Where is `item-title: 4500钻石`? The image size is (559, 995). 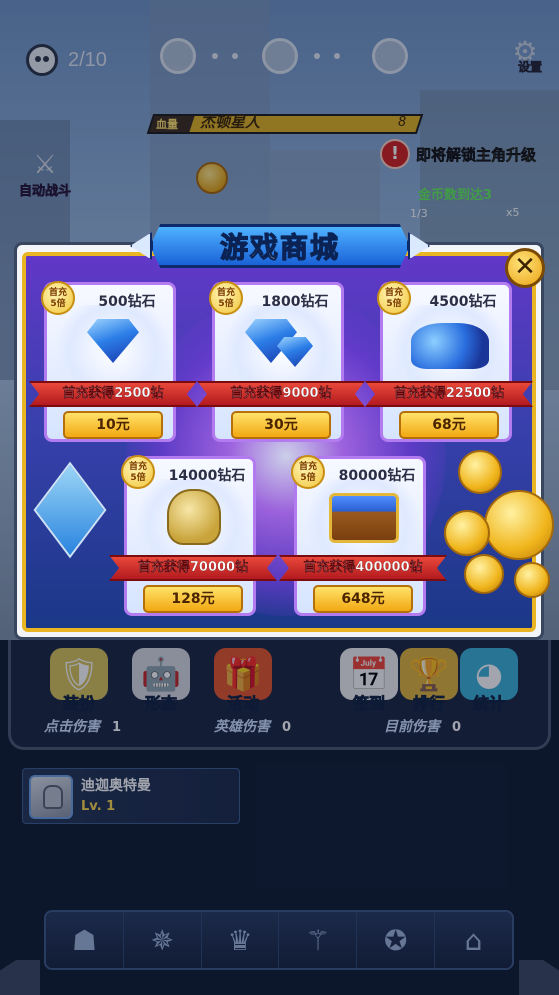
item-title: 4500钻石 is located at coordinates (463, 302).